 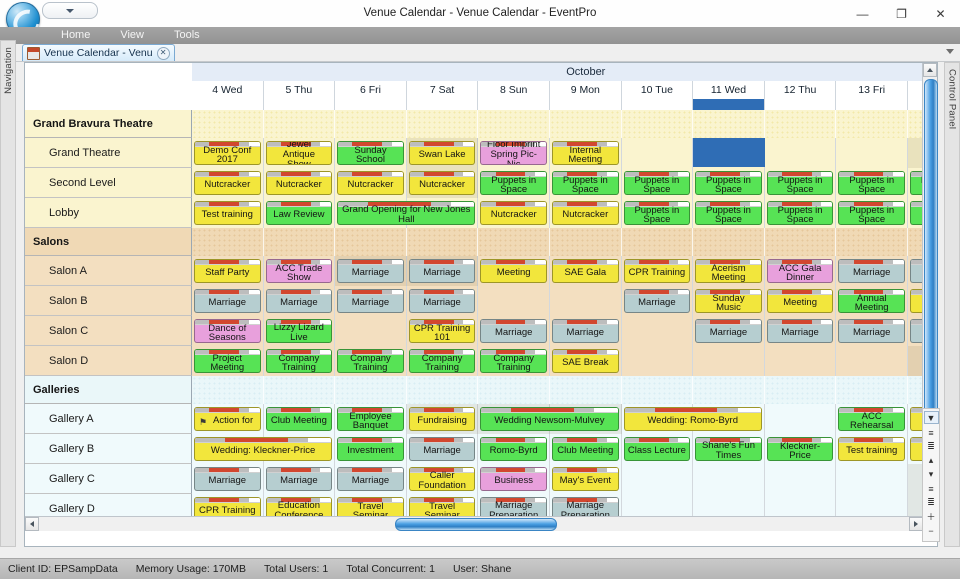 What do you see at coordinates (931, 432) in the screenshot?
I see `collapse-all-icon: ≡` at bounding box center [931, 432].